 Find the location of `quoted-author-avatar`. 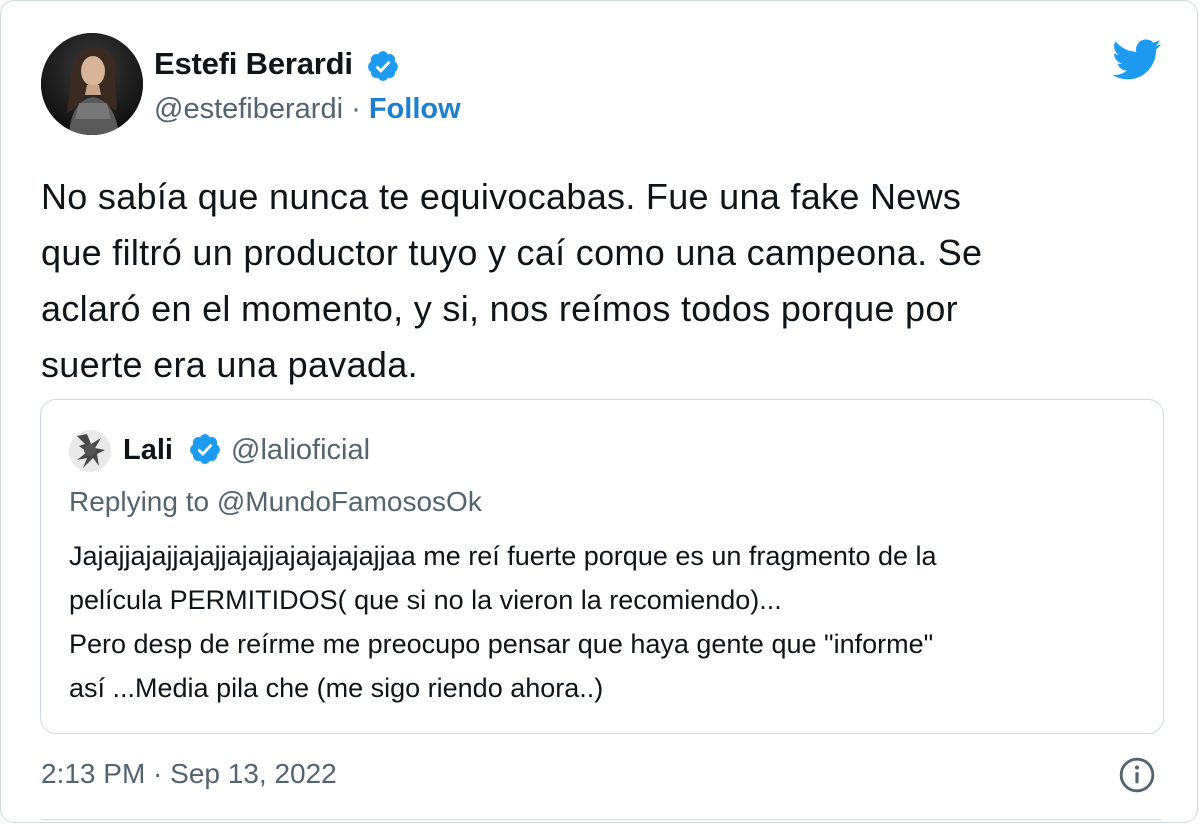

quoted-author-avatar is located at coordinates (90, 451).